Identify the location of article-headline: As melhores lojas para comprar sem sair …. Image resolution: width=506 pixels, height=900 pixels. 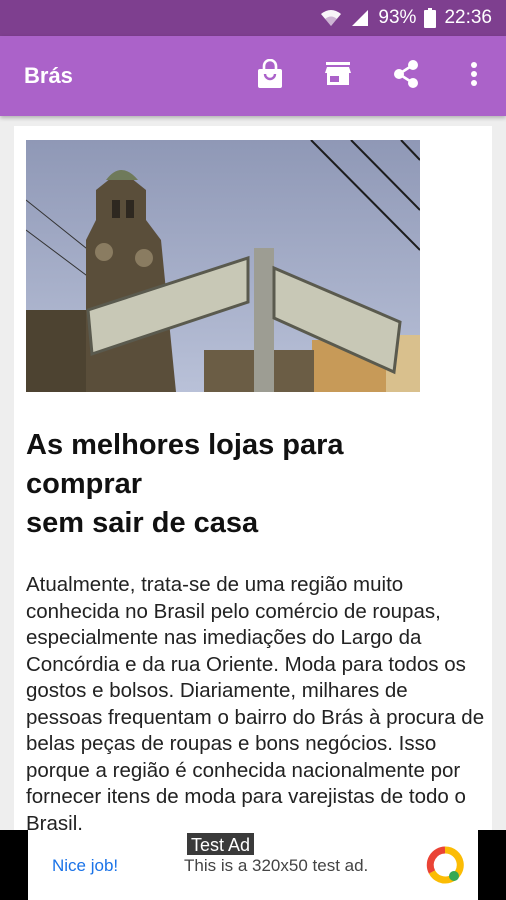
(185, 484).